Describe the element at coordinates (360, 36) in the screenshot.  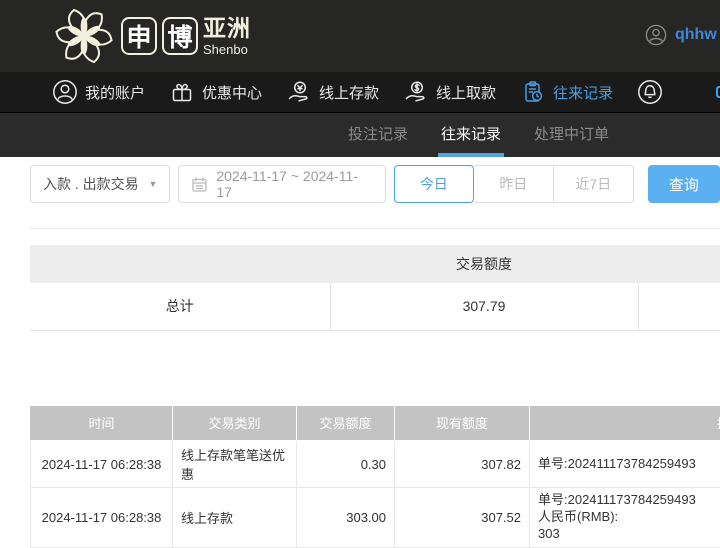
I see `top-header: 申 博 亚洲 Shenbo qhhw` at that location.